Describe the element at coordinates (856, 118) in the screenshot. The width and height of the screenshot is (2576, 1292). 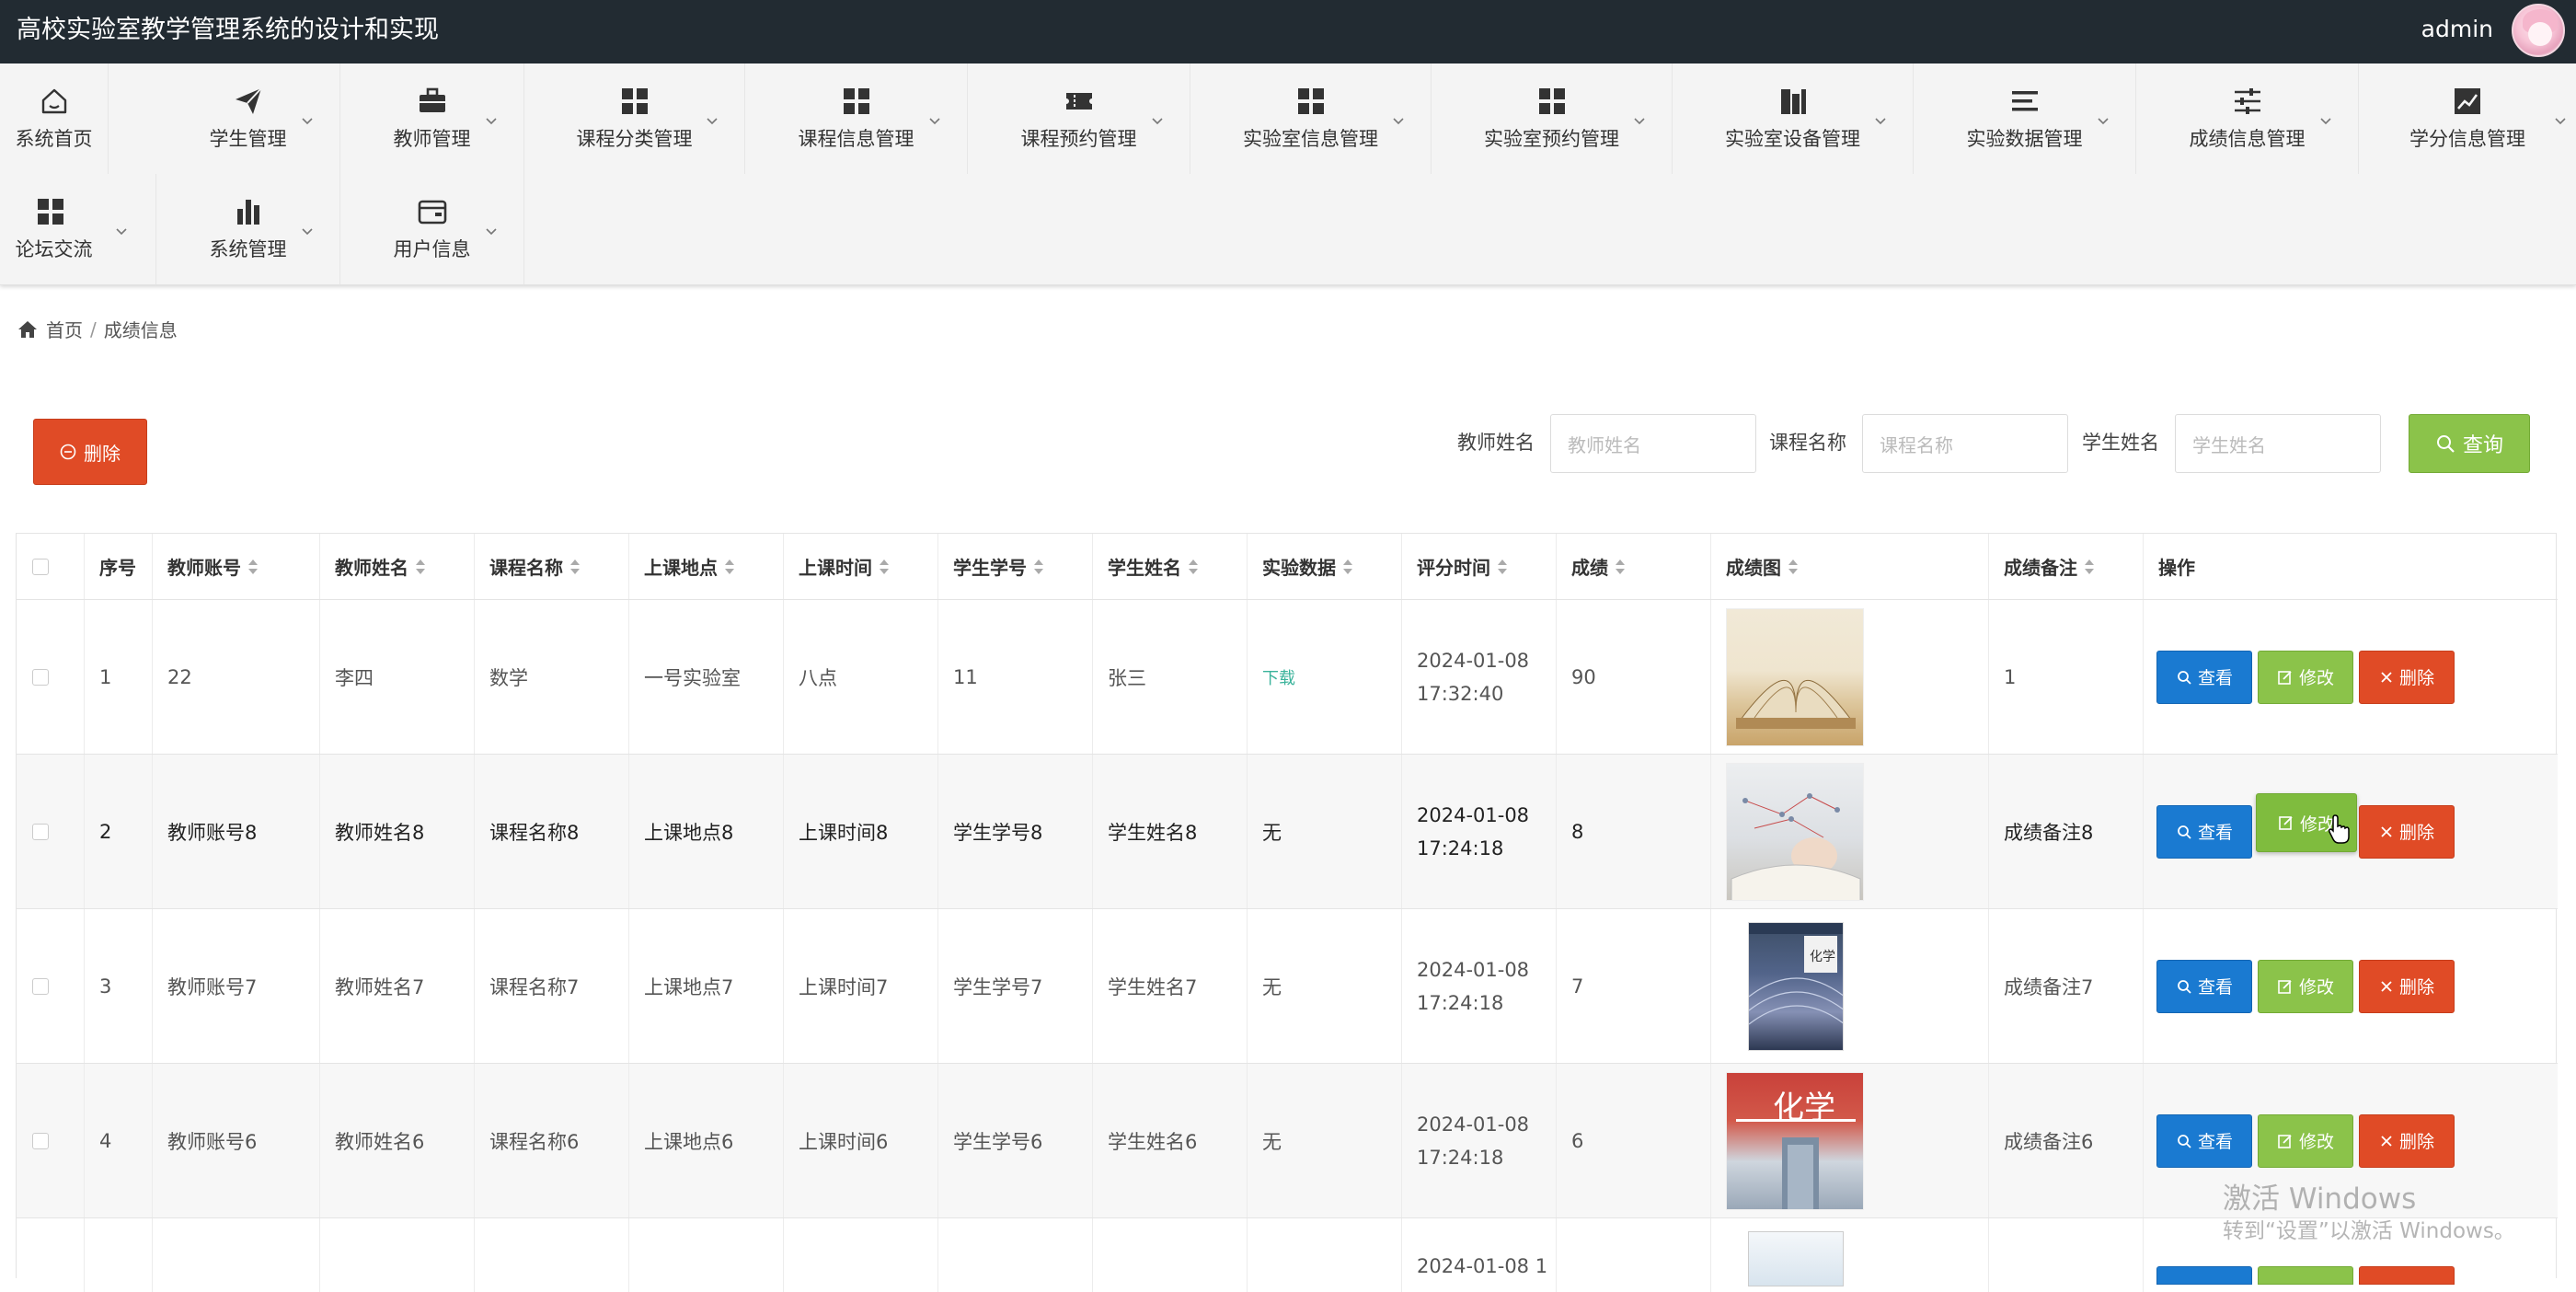
I see `nav-item-course-info: 课程信息管理` at that location.